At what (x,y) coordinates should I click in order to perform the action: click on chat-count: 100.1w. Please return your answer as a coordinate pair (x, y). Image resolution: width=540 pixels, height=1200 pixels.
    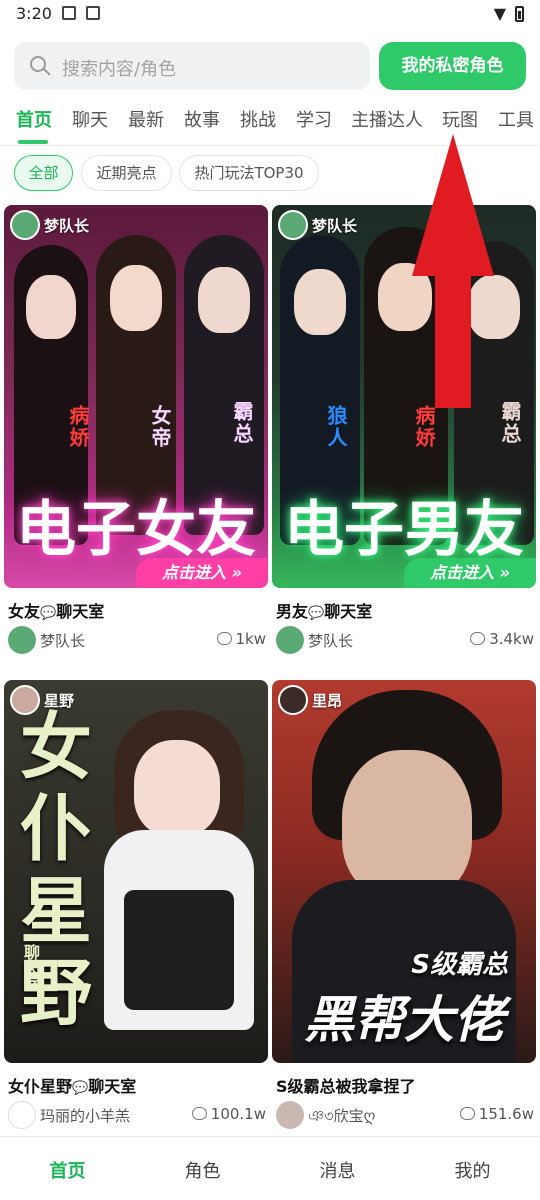
    Looking at the image, I should click on (228, 1114).